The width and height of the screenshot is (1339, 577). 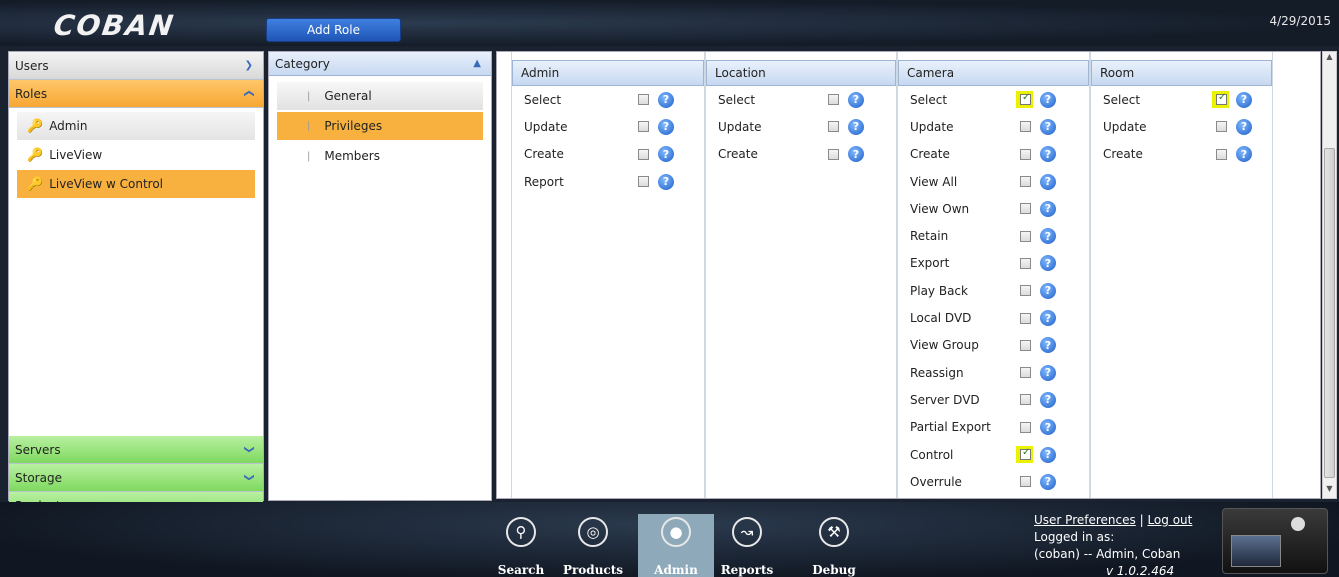 What do you see at coordinates (941, 318) in the screenshot?
I see `privilege-label: Local DVD` at bounding box center [941, 318].